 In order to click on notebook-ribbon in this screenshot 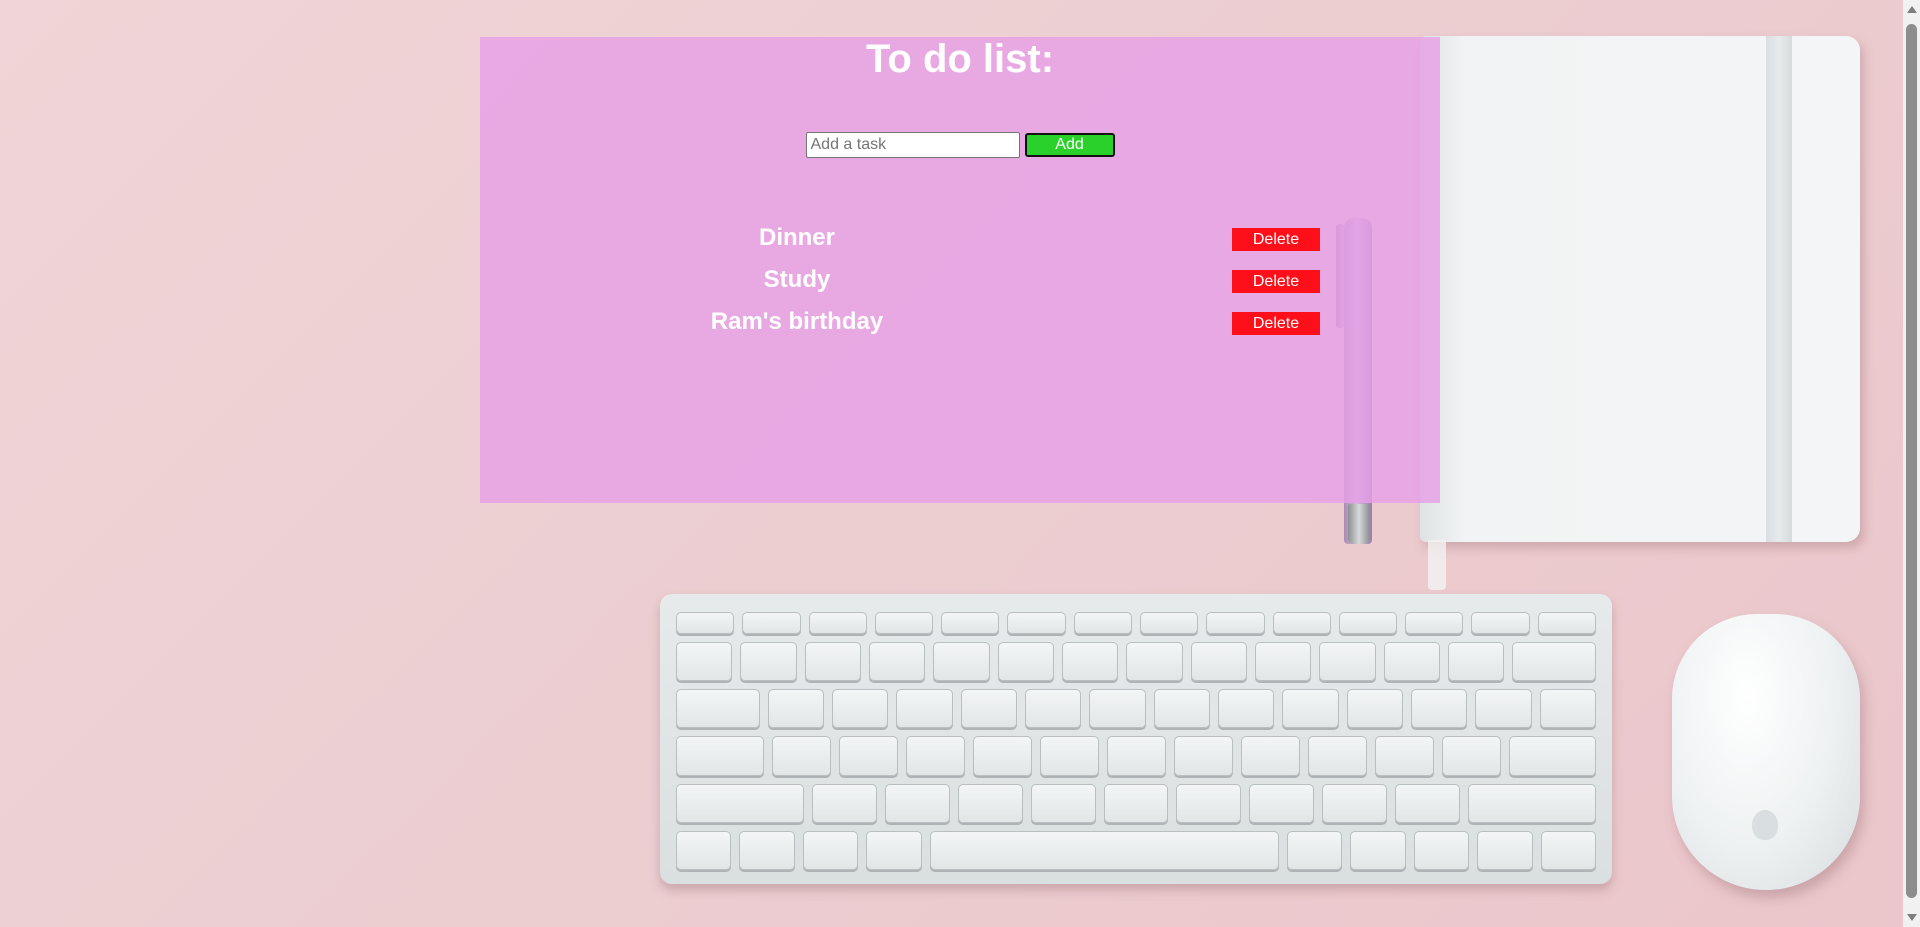, I will do `click(1437, 565)`.